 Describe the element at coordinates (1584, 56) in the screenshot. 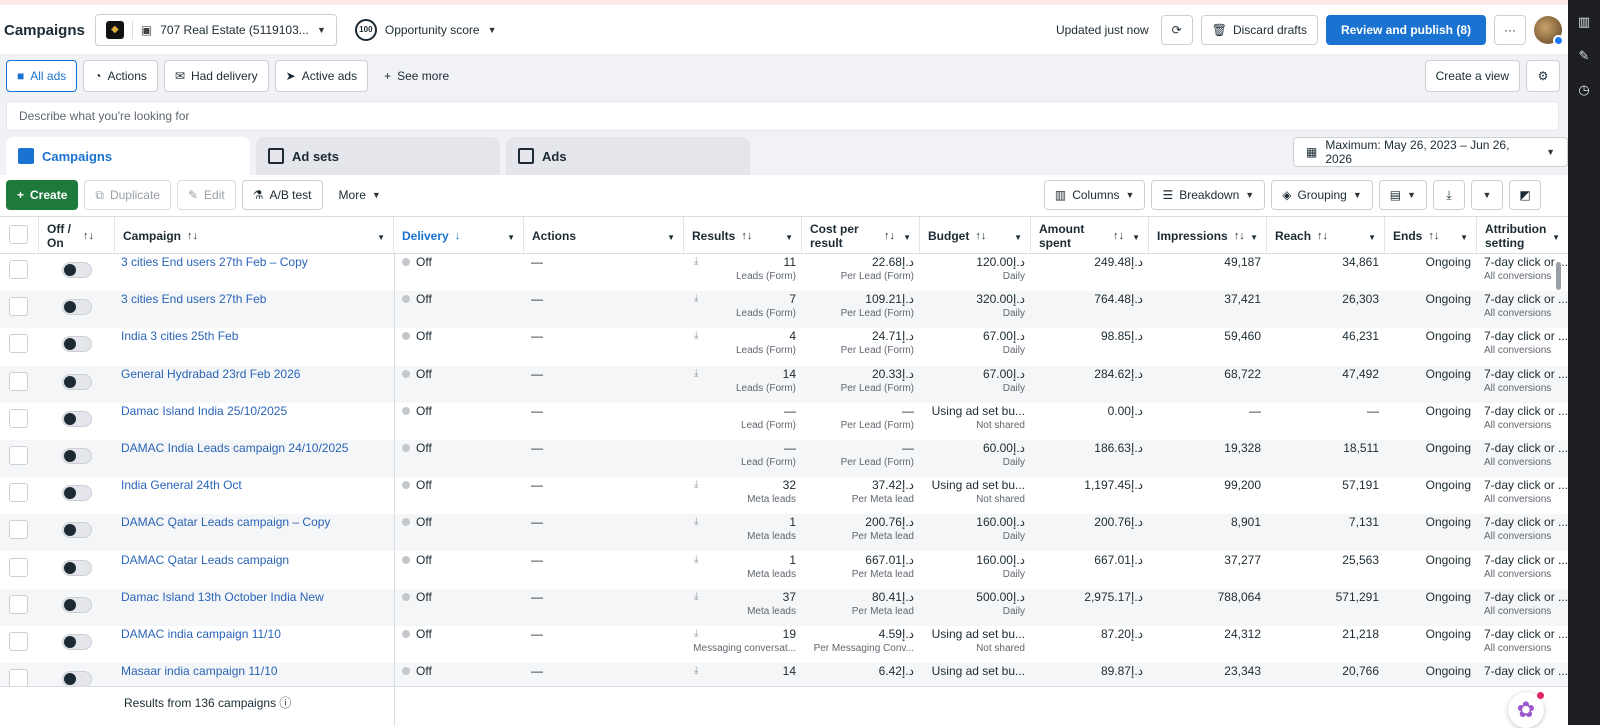

I see `pencil-icon: ✎` at that location.